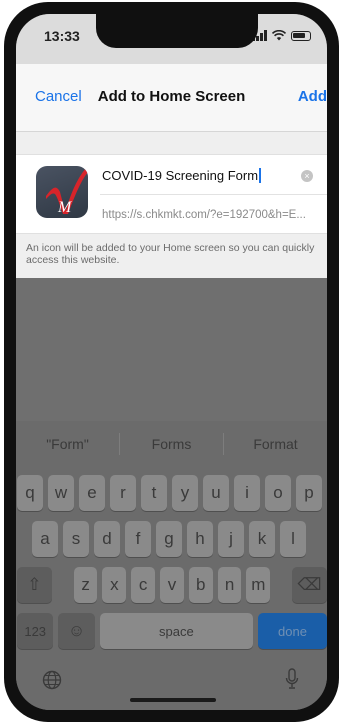 This screenshot has width=343, height=725. I want to click on home-indicator, so click(173, 700).